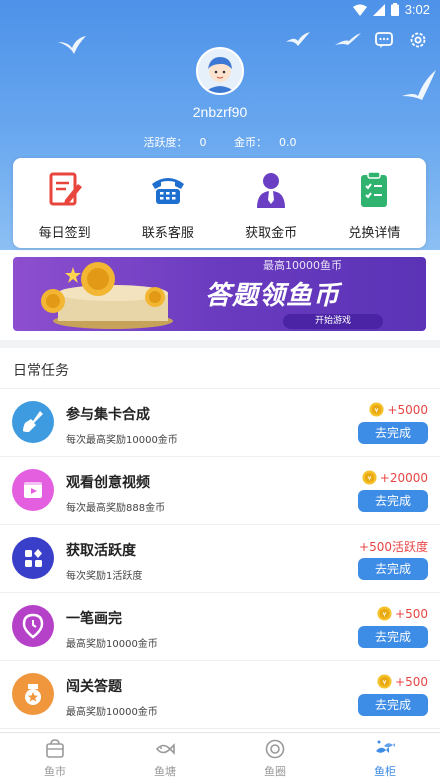 The height and width of the screenshot is (780, 440). Describe the element at coordinates (167, 233) in the screenshot. I see `action-label: 联系客服` at that location.